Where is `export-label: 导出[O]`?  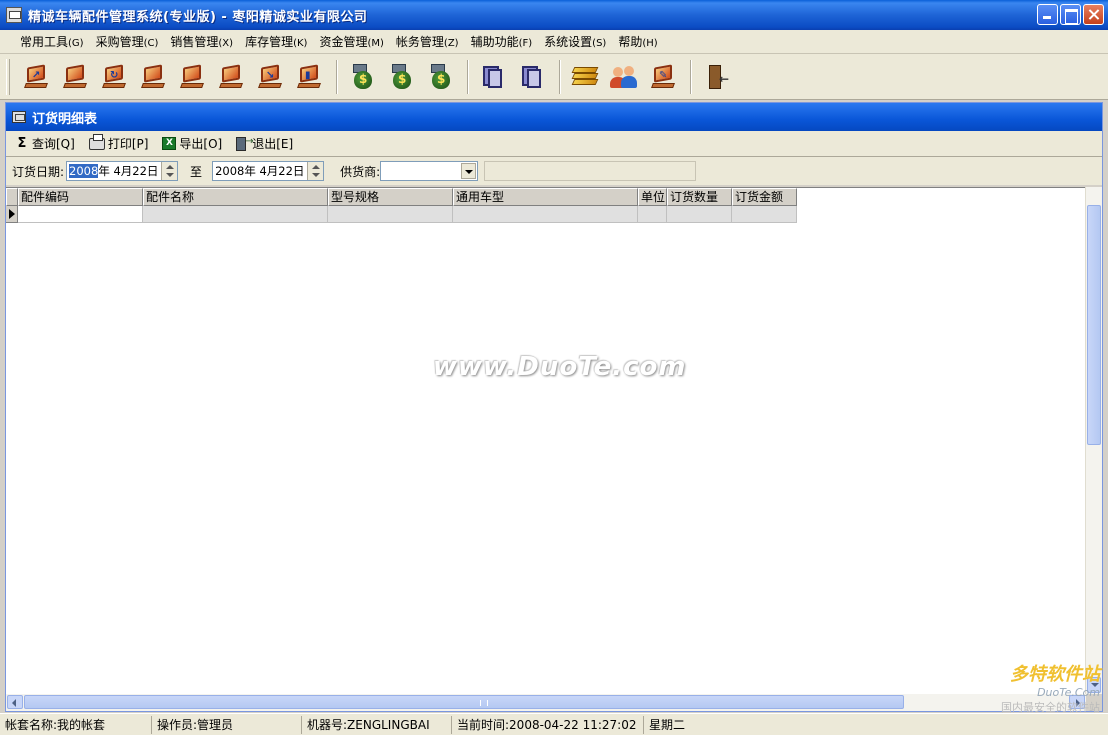
export-label: 导出[O] is located at coordinates (201, 144).